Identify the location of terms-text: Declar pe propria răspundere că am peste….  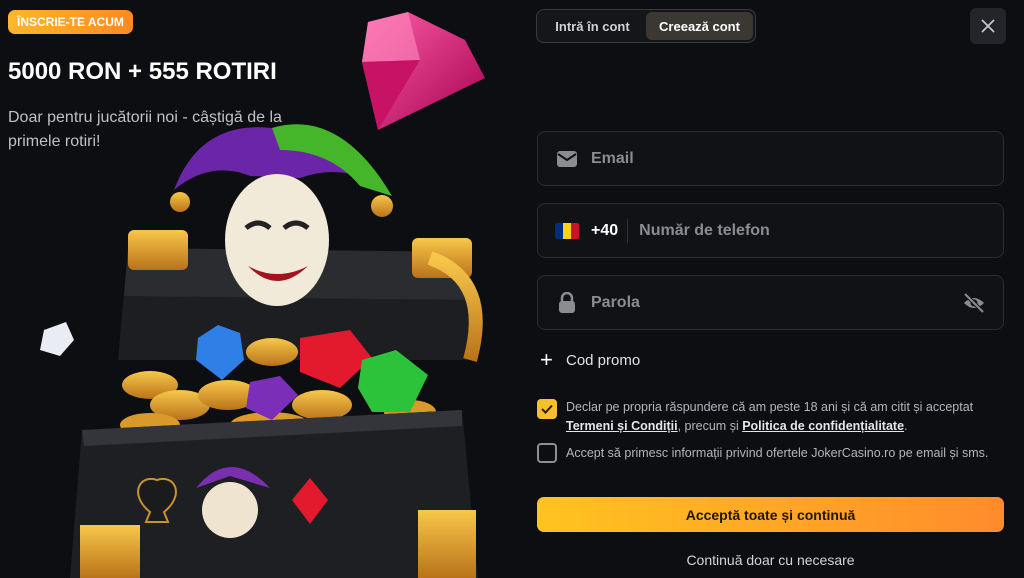
(785, 417).